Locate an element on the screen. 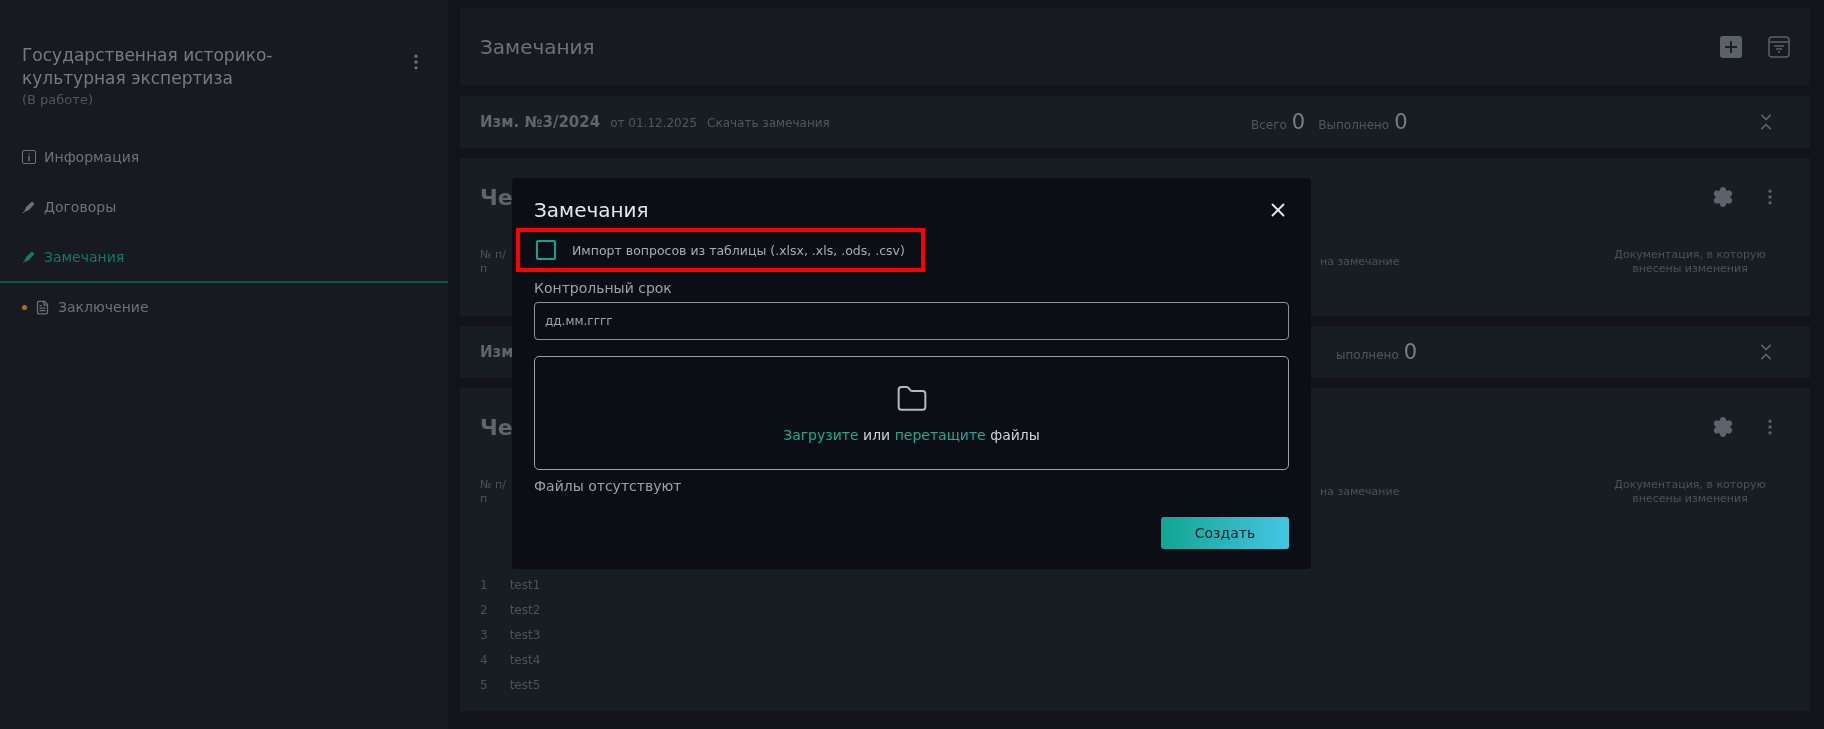 Image resolution: width=1824 pixels, height=729 pixels. dropzone-text: Загрузите или перетащите файлы is located at coordinates (911, 435).